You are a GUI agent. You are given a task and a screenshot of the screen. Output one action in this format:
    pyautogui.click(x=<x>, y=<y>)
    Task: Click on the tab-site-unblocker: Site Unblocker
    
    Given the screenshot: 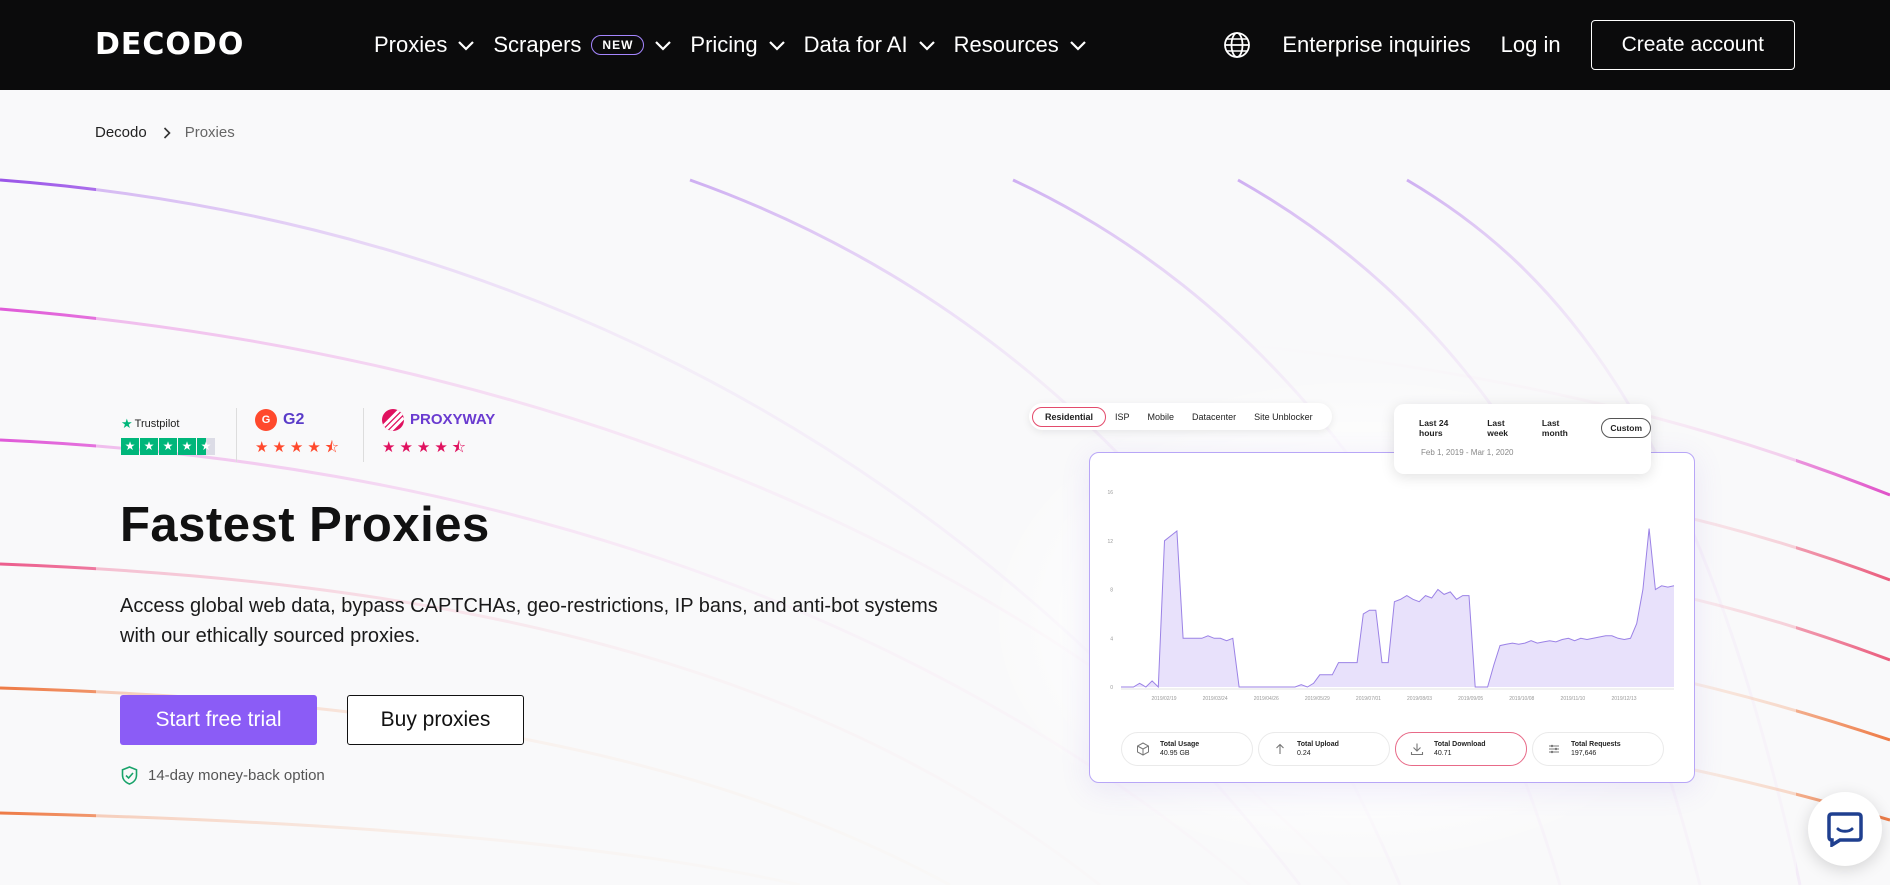 What is the action you would take?
    pyautogui.click(x=1283, y=417)
    